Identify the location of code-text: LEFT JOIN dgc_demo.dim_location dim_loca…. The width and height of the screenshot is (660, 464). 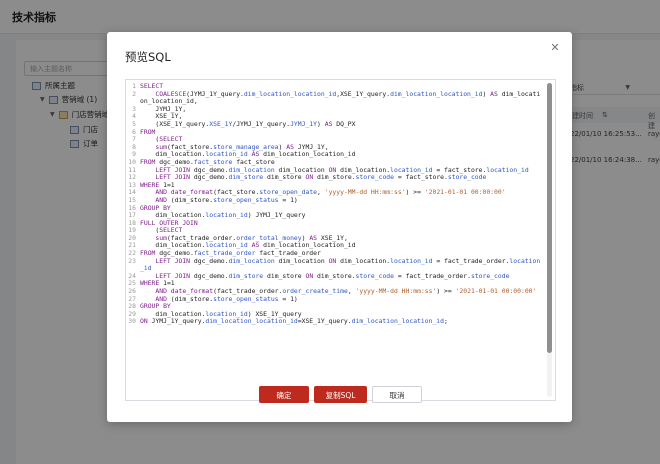
(340, 264).